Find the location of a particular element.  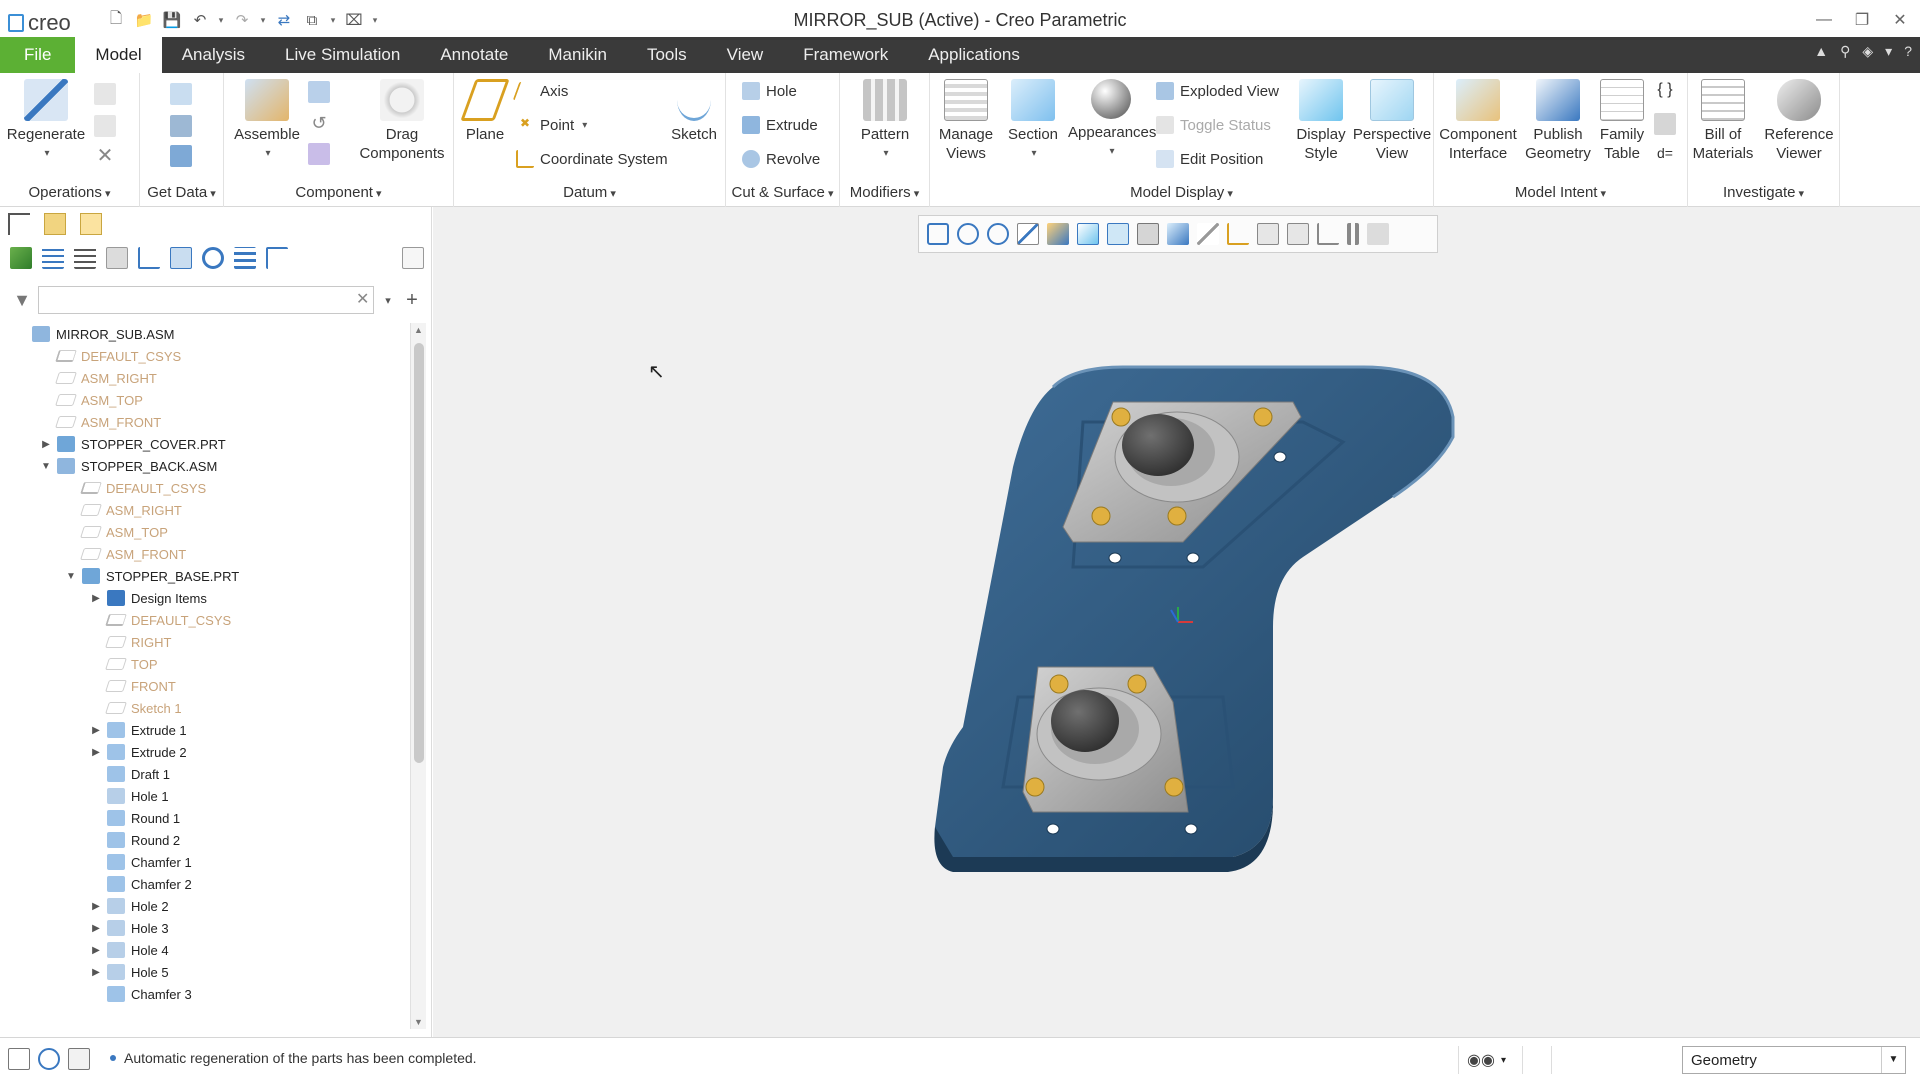

open-folder-icon: 📁 is located at coordinates (144, 20).